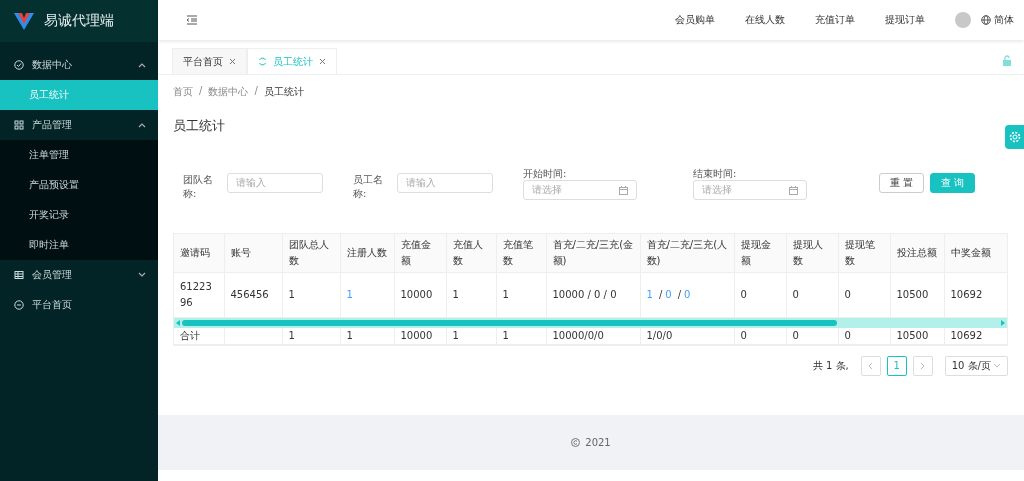 Image resolution: width=1024 pixels, height=481 pixels. I want to click on settings-icon, so click(1014, 137).